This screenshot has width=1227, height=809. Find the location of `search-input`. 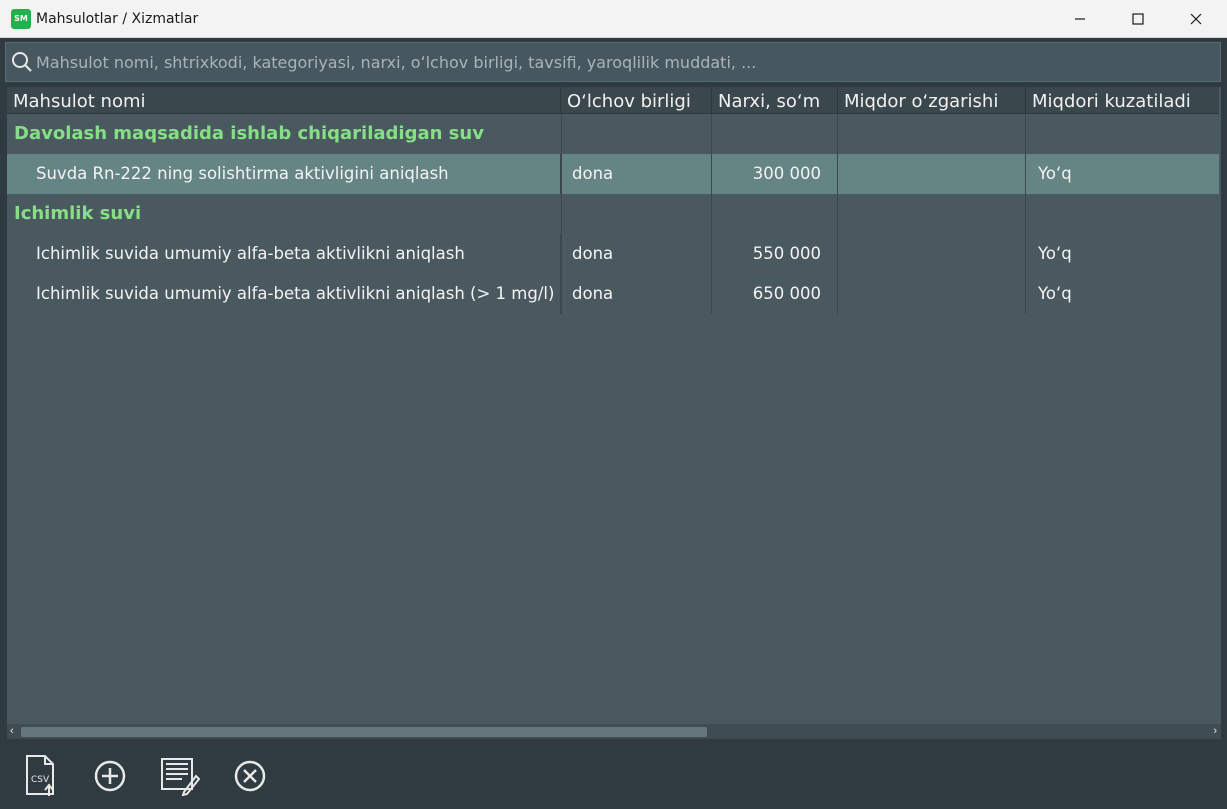

search-input is located at coordinates (626, 62).